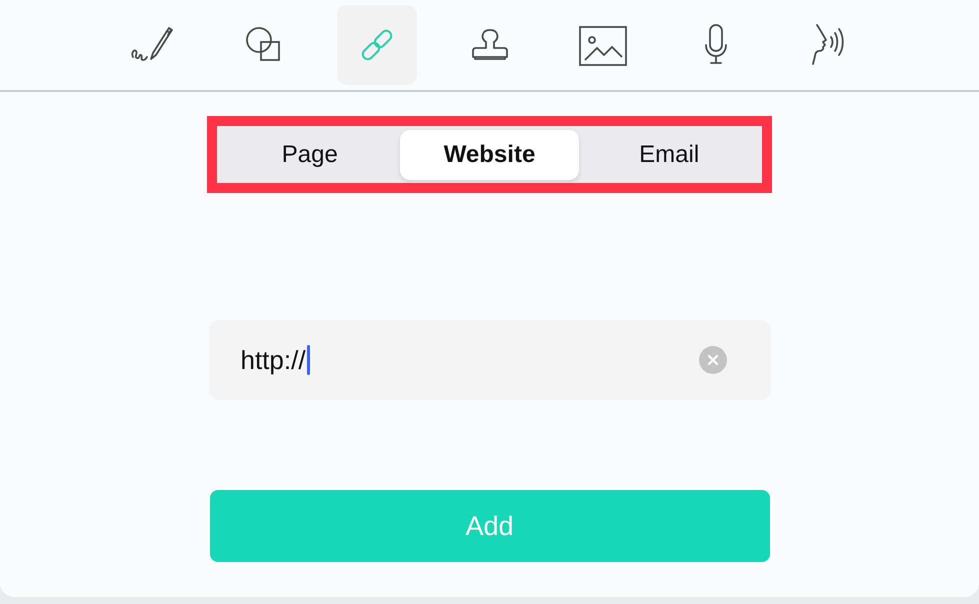 This screenshot has height=604, width=979. Describe the element at coordinates (712, 360) in the screenshot. I see `close-icon` at that location.